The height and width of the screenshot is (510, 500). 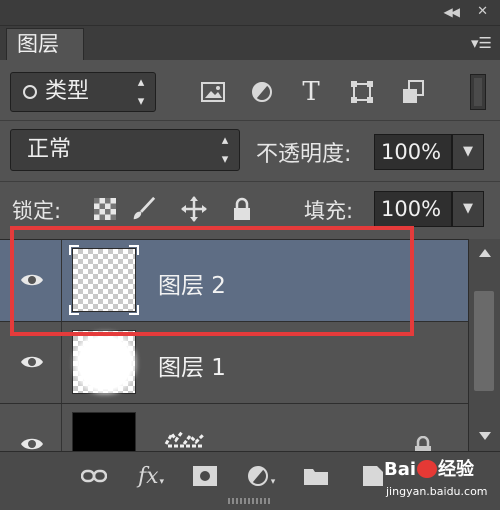 I want to click on fill-input: 100%, so click(x=413, y=209).